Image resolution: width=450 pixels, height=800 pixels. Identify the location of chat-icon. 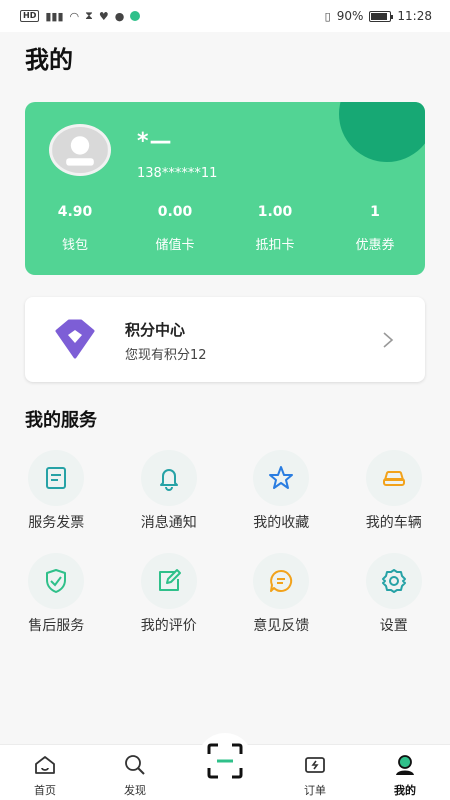
(281, 580).